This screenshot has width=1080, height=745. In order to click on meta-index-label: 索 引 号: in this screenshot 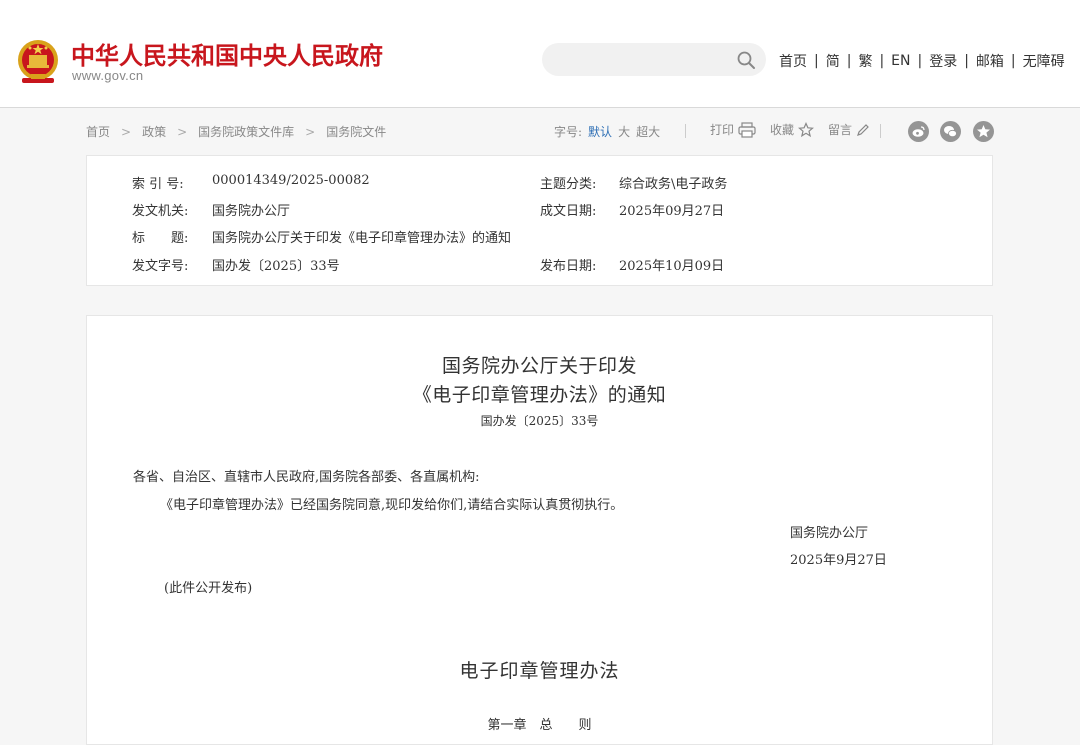, I will do `click(158, 184)`.